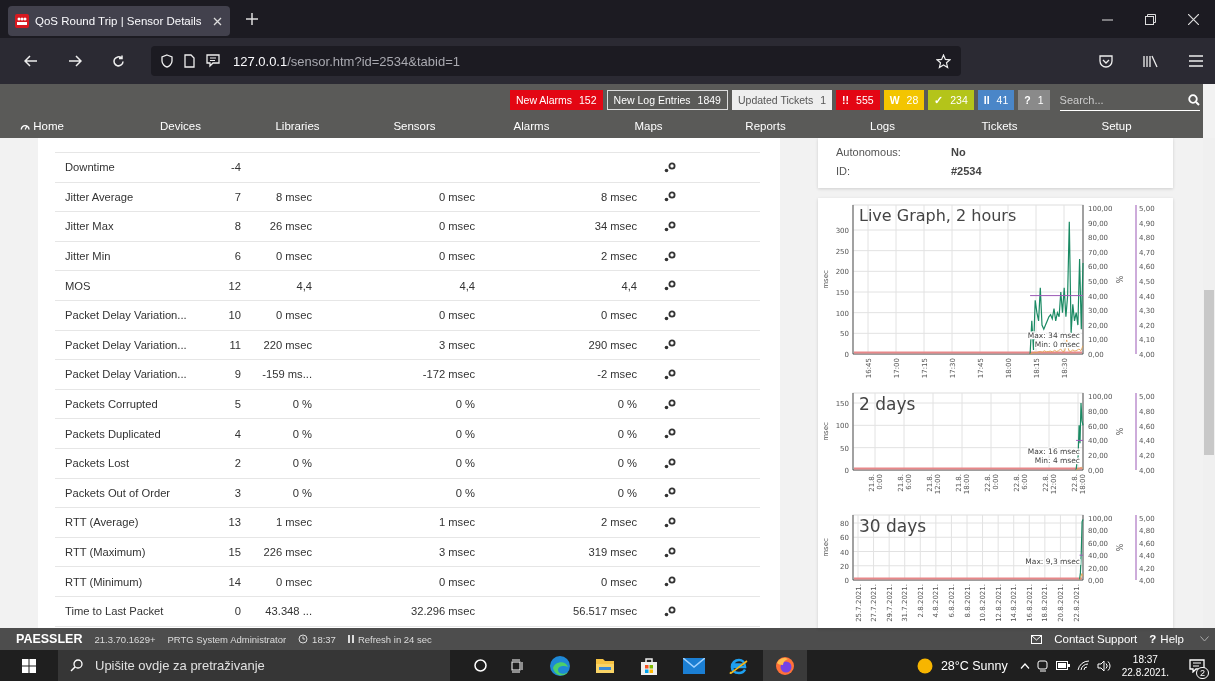 The height and width of the screenshot is (681, 1215). What do you see at coordinates (1151, 61) in the screenshot?
I see `library-icon` at bounding box center [1151, 61].